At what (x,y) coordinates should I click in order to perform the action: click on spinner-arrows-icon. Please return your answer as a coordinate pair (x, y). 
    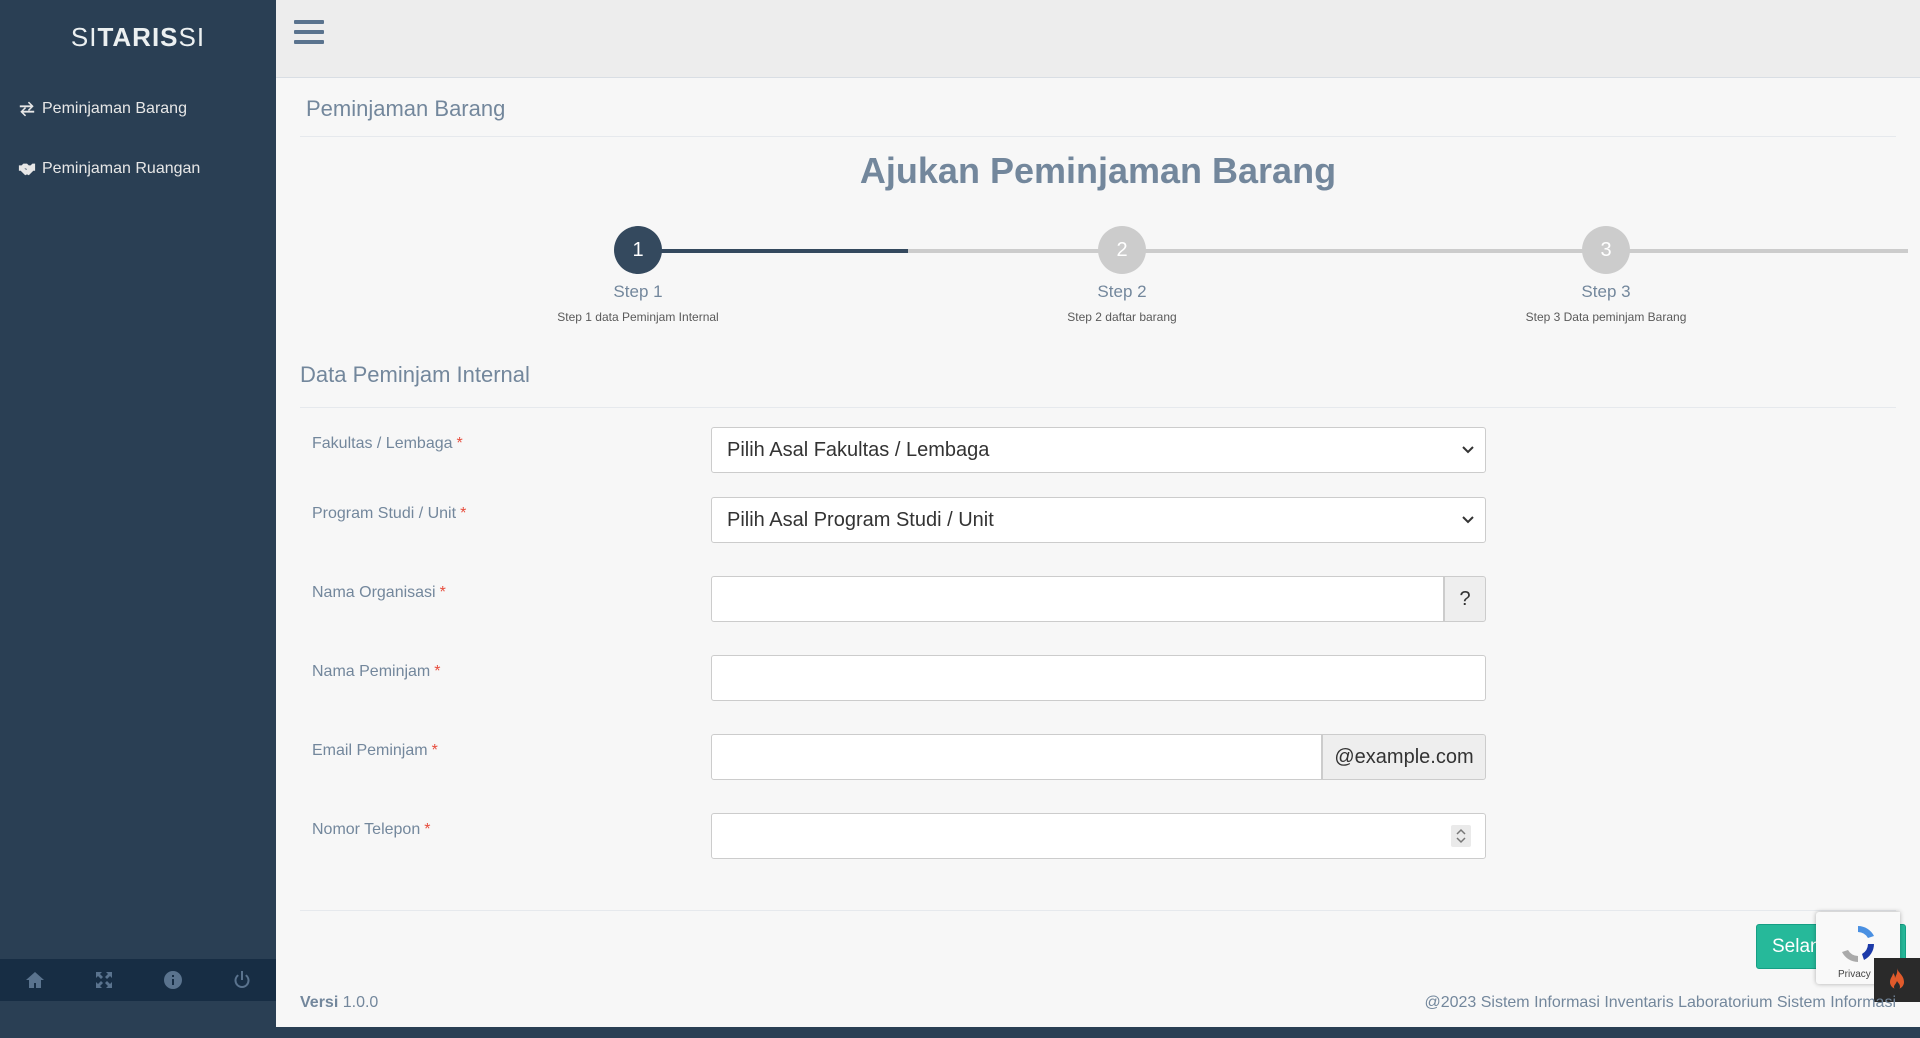
    Looking at the image, I should click on (1461, 836).